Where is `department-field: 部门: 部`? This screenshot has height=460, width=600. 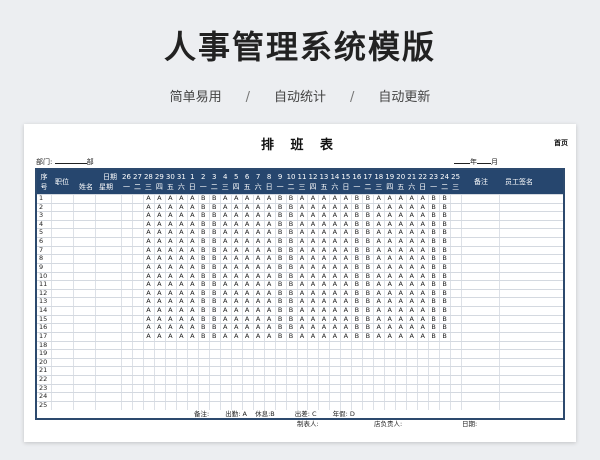 department-field: 部门: 部 is located at coordinates (65, 162).